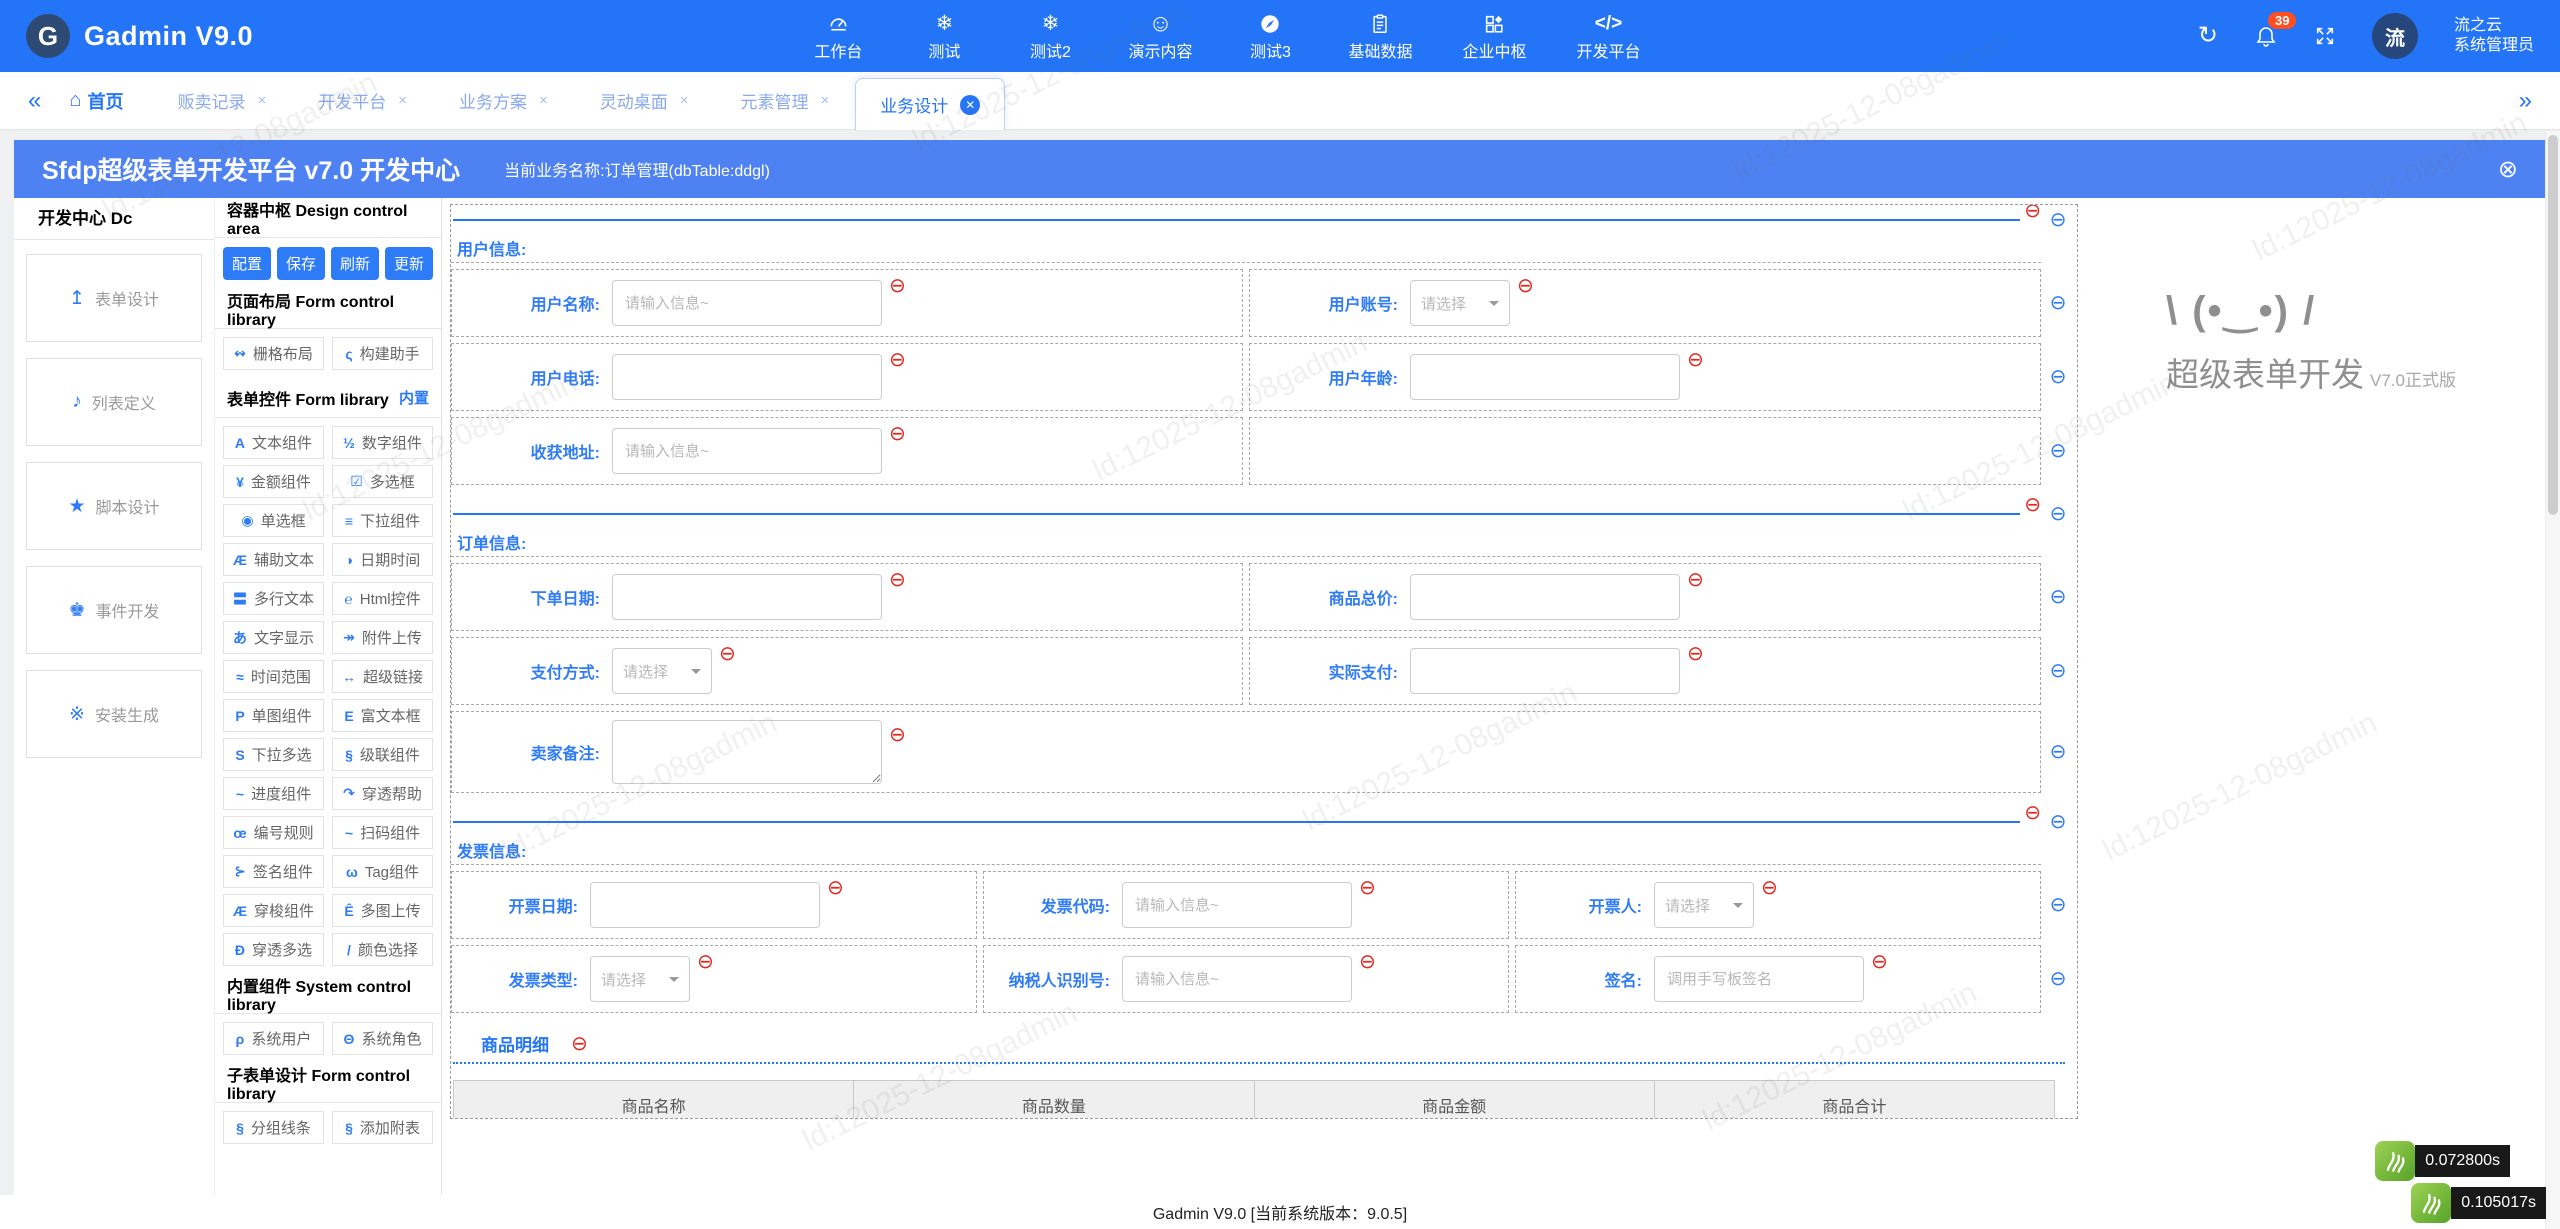 The height and width of the screenshot is (1229, 2560). I want to click on form-control-item: ↔ 超级链接, so click(382, 676).